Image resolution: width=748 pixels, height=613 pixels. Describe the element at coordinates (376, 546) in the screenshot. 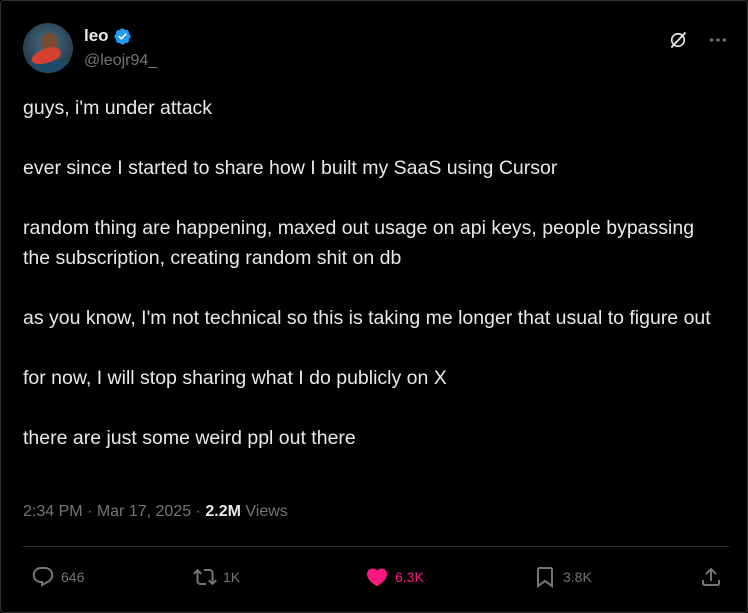

I see `divider` at that location.